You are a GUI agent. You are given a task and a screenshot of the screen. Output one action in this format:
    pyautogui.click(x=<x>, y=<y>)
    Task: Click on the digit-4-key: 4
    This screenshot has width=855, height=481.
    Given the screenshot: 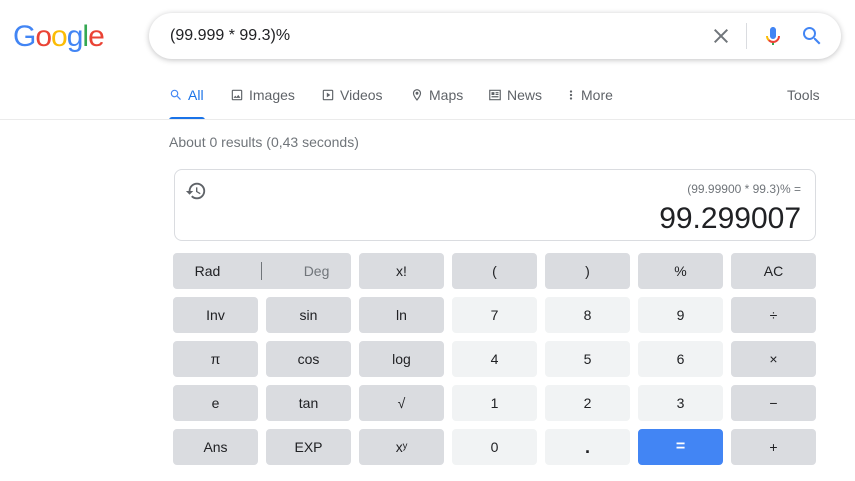 What is the action you would take?
    pyautogui.click(x=494, y=359)
    